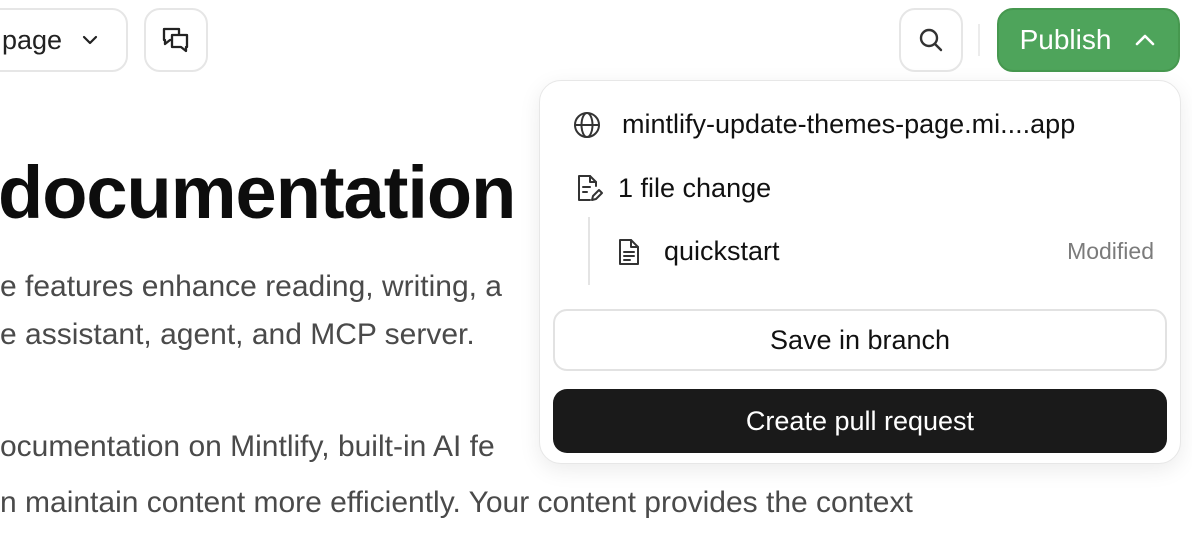  Describe the element at coordinates (251, 286) in the screenshot. I see `intro-text-line: e features enhance reading, writing, a` at that location.